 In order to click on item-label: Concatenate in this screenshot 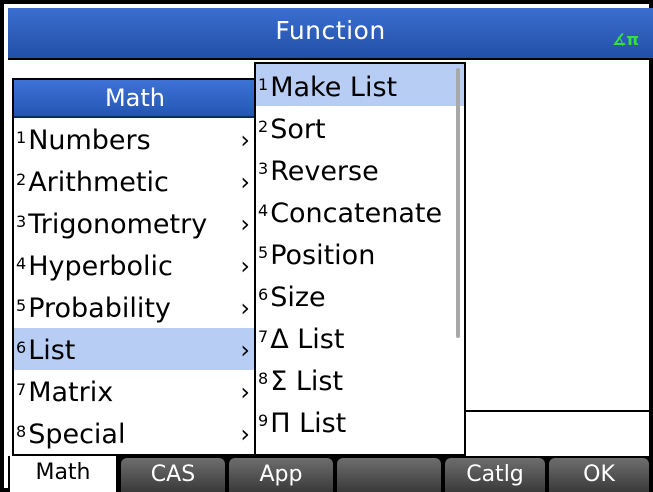, I will do `click(356, 213)`.